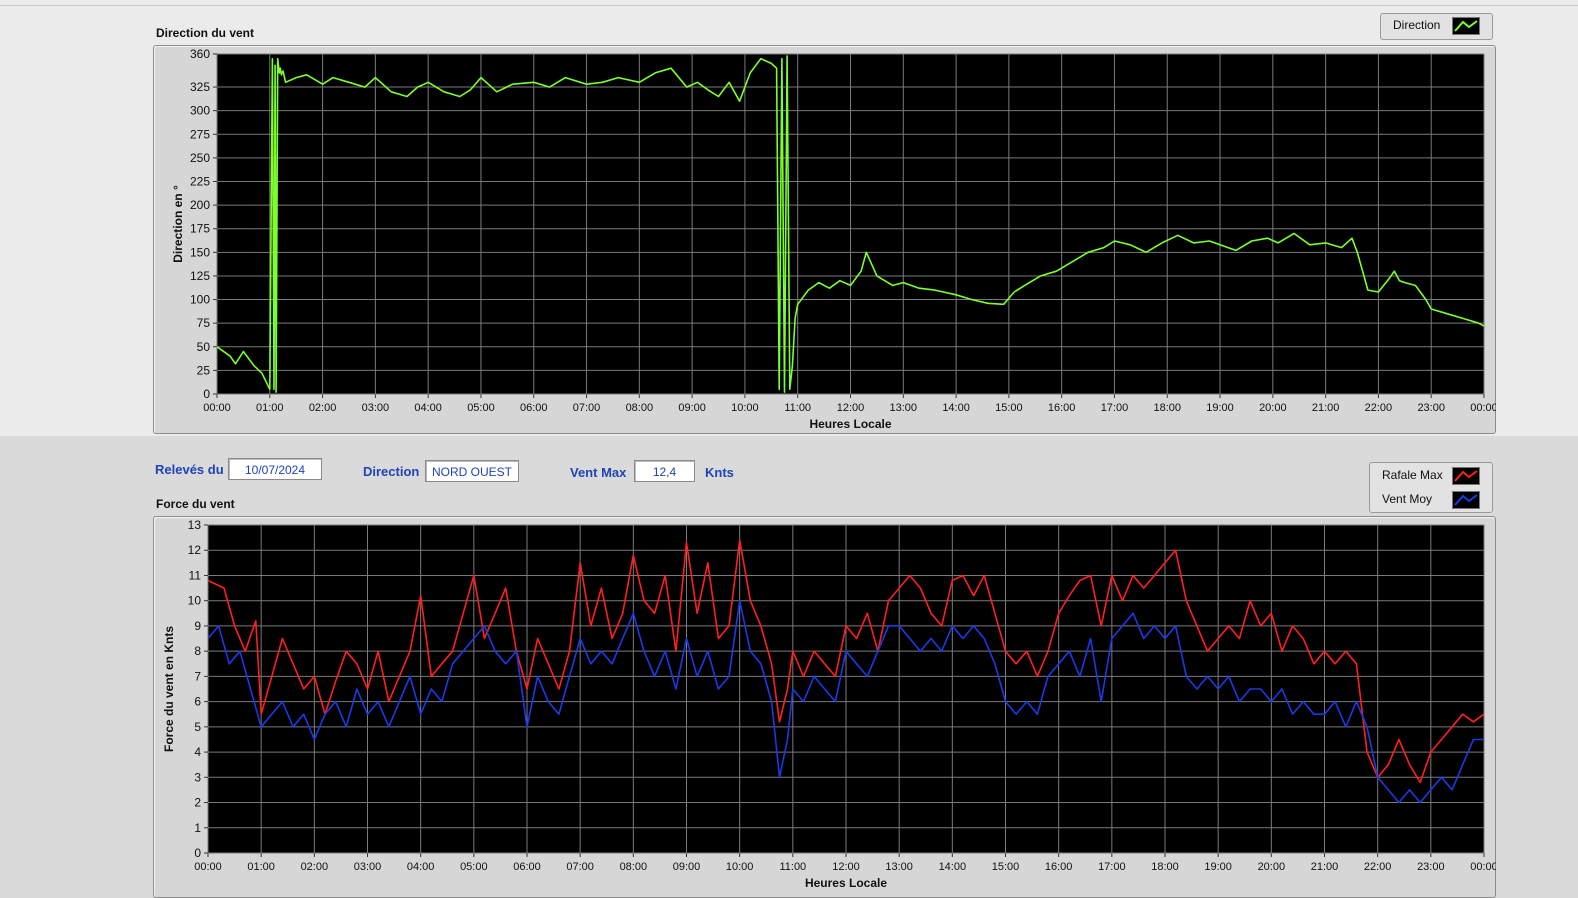 The width and height of the screenshot is (1578, 898). Describe the element at coordinates (200, 276) in the screenshot. I see `y-tick-label: 125` at that location.